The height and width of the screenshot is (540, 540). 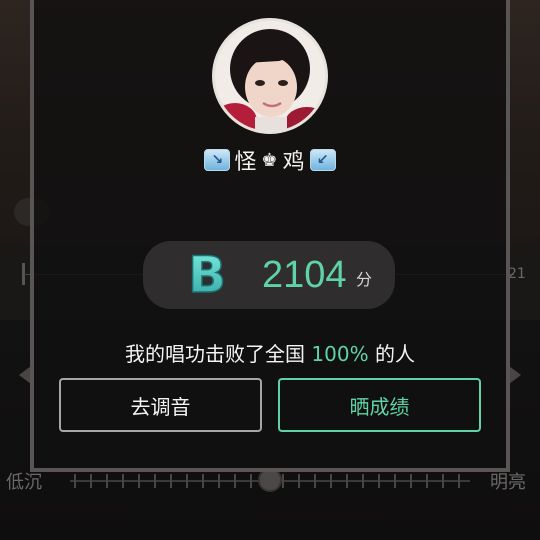 I want to click on grade-letter: B, so click(x=207, y=274).